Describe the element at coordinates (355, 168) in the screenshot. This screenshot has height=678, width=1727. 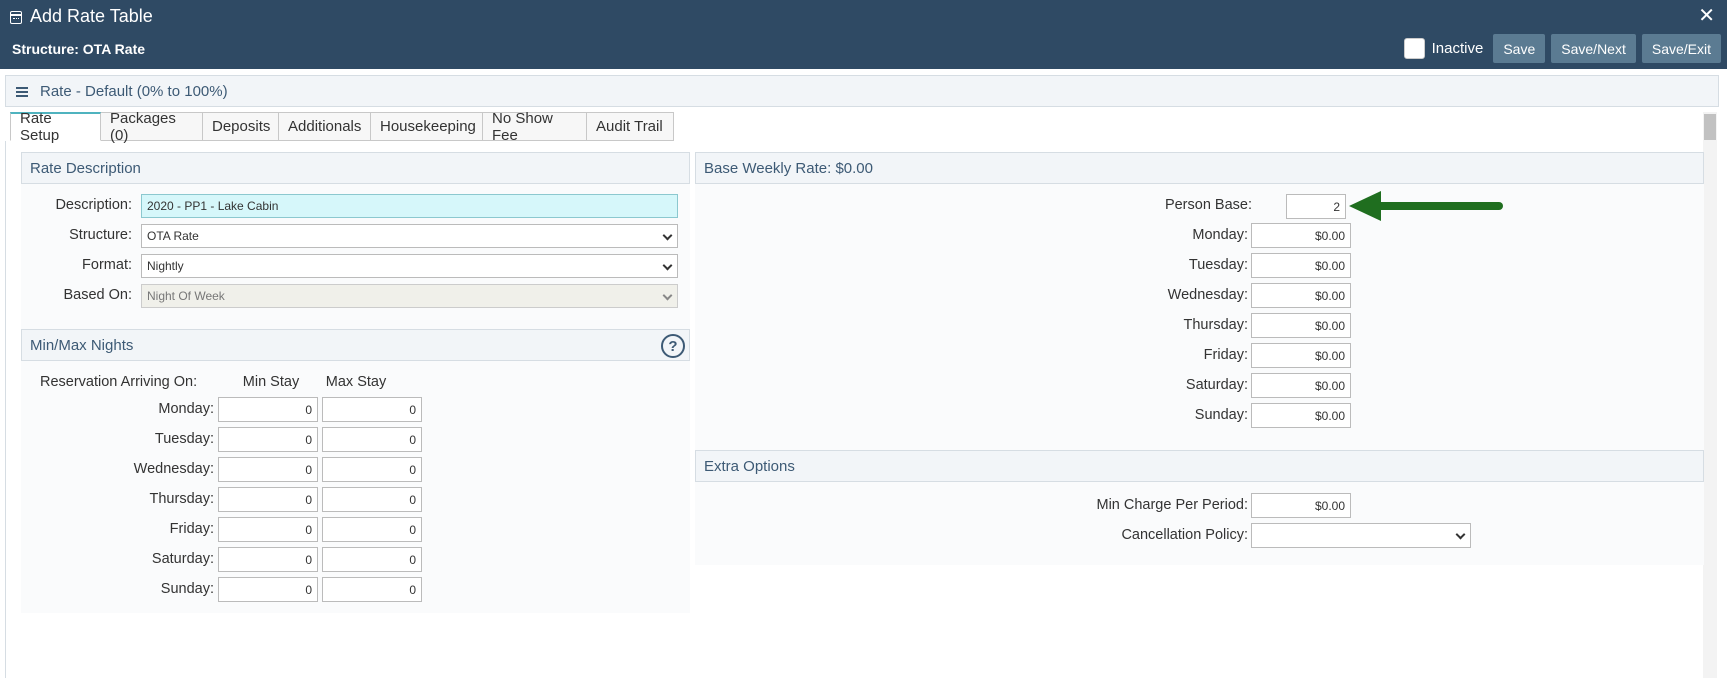
I see `rate-description-heading: Rate Description` at that location.